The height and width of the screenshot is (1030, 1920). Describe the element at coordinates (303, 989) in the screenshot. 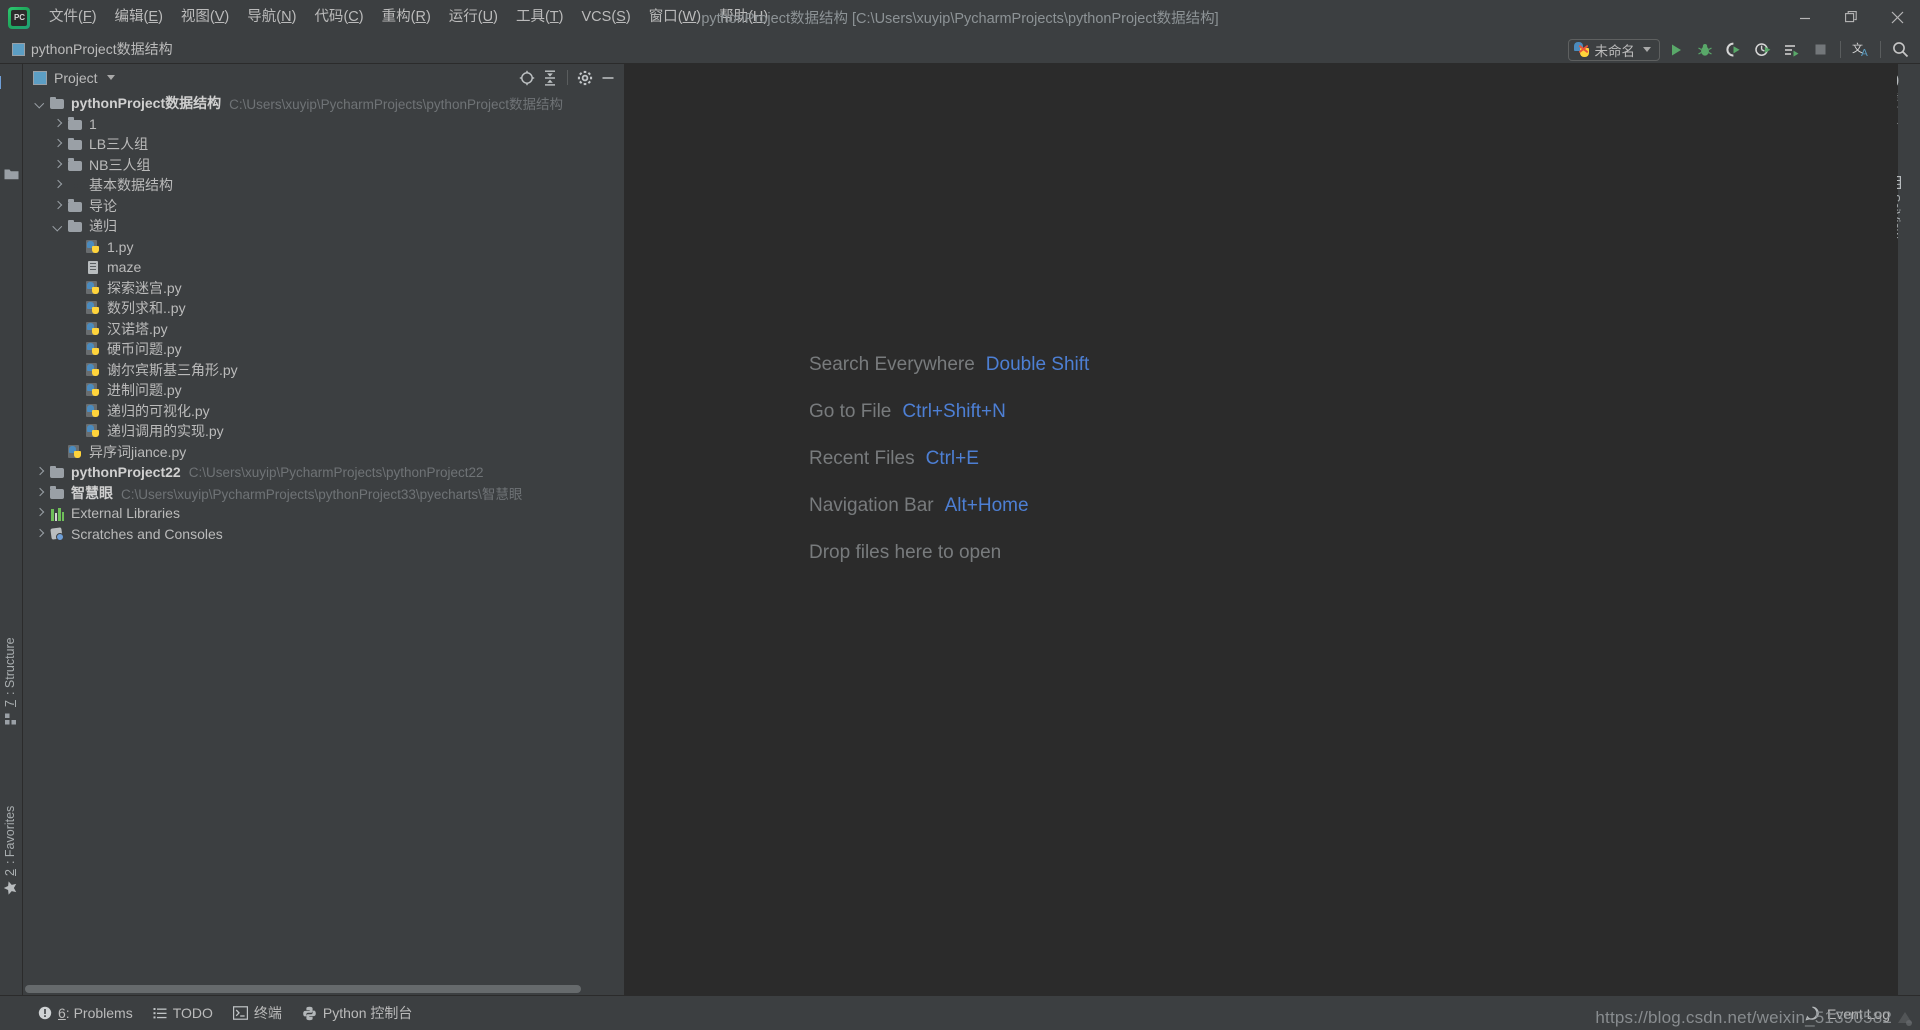

I see `project-tree-hscrollbar-thumb` at that location.